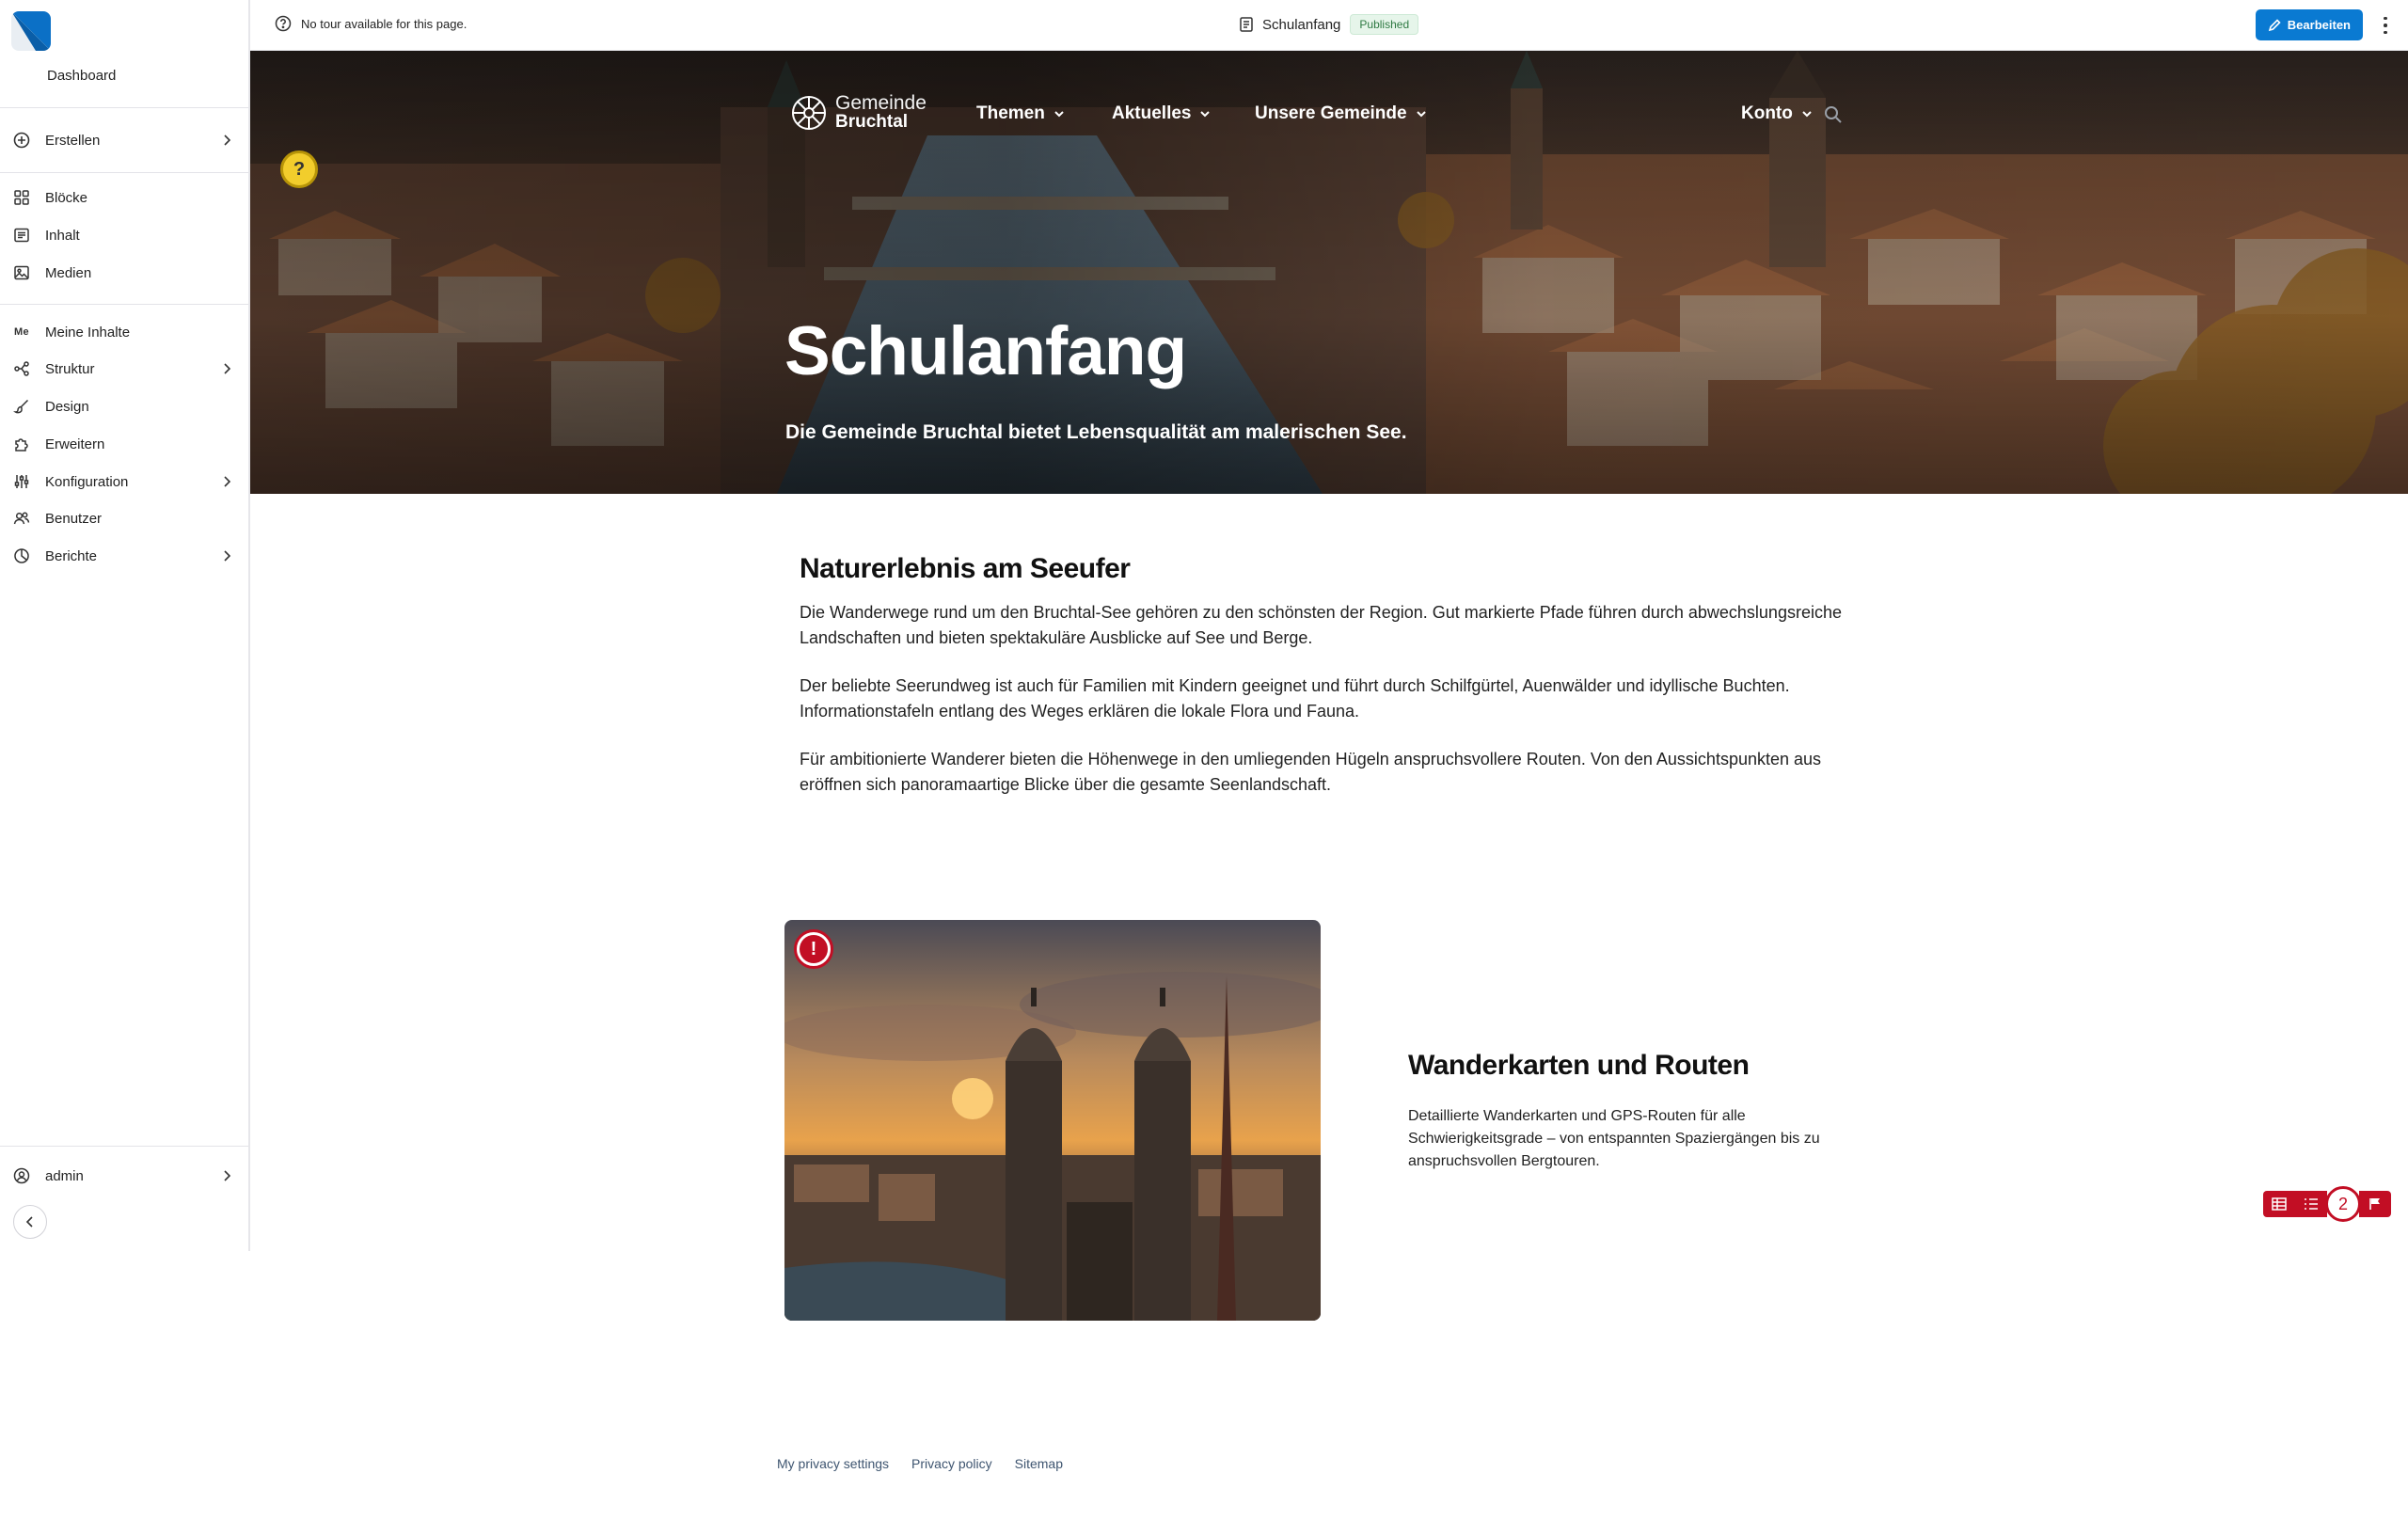 This screenshot has height=1521, width=2408. What do you see at coordinates (2343, 1204) in the screenshot?
I see `issue-count-badge: 2` at bounding box center [2343, 1204].